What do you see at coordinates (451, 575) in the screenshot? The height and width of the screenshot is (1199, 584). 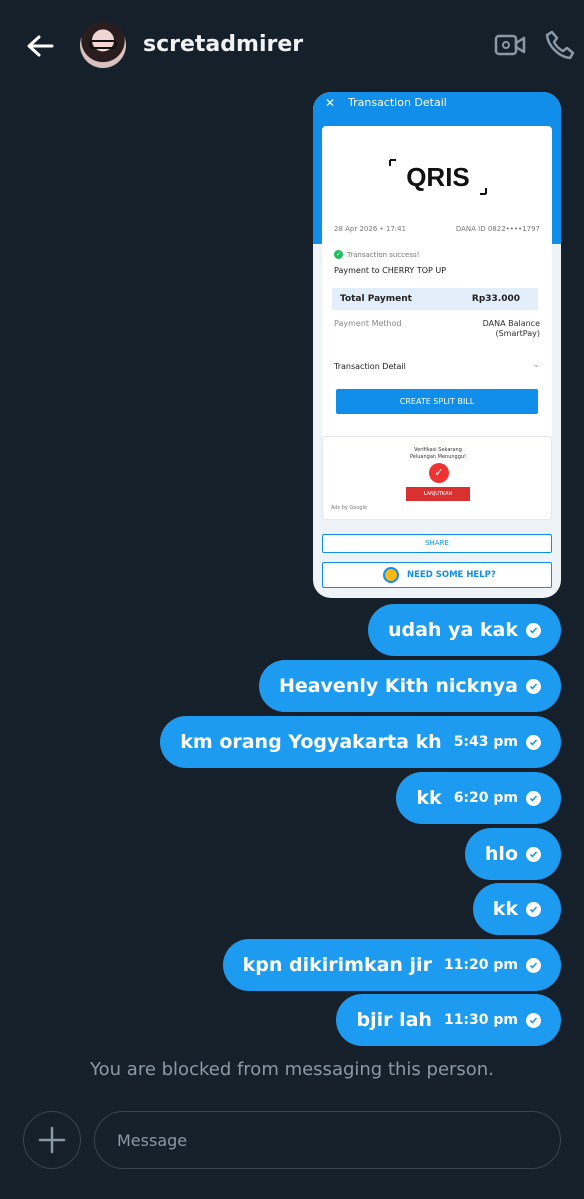 I see `help-label: NEED SOME HELP?` at bounding box center [451, 575].